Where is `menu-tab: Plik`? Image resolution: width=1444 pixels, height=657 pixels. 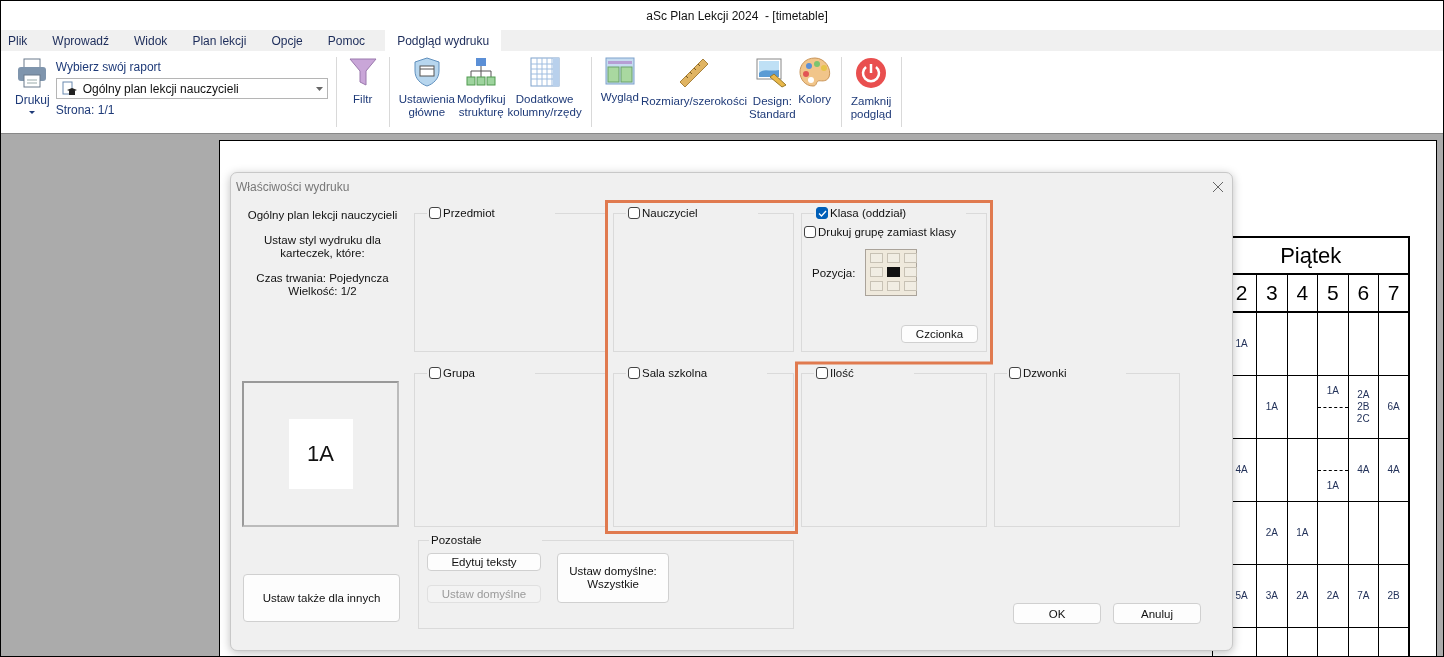
menu-tab: Plik is located at coordinates (22, 40).